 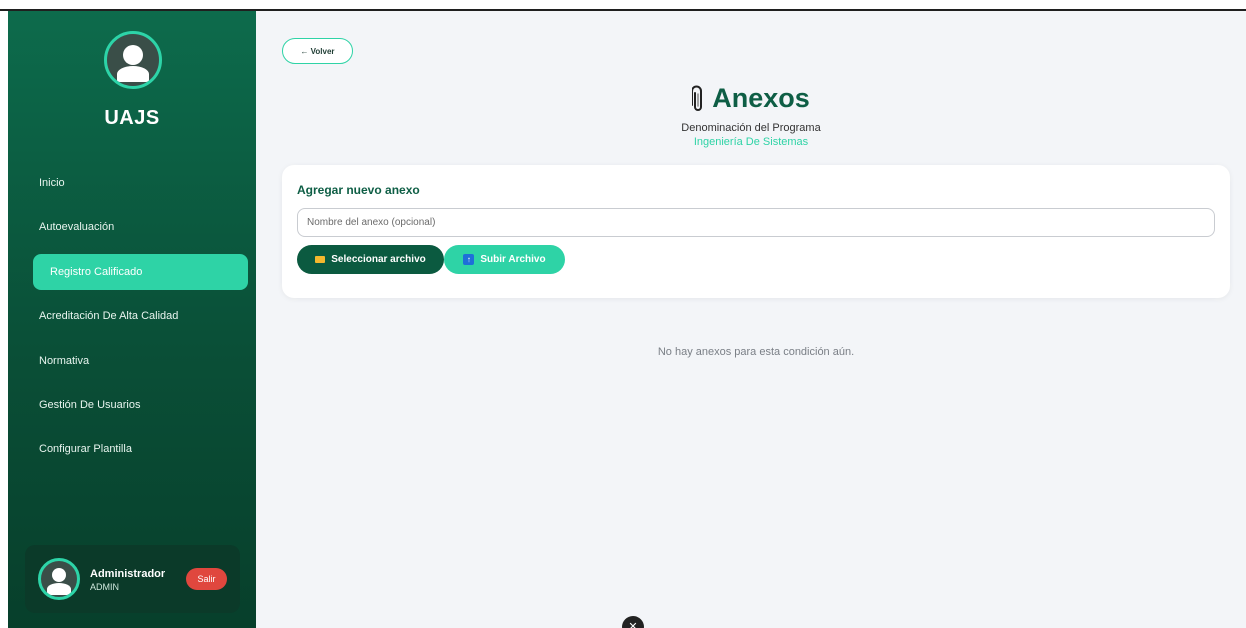 I want to click on avatar, so click(x=133, y=60).